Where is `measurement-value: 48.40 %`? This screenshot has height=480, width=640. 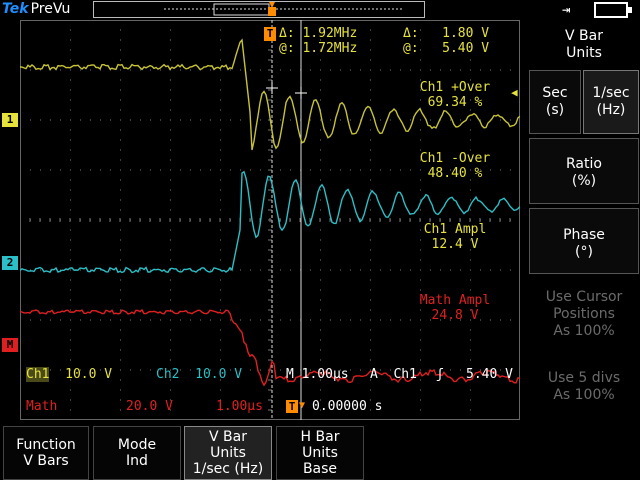
measurement-value: 48.40 % is located at coordinates (455, 173).